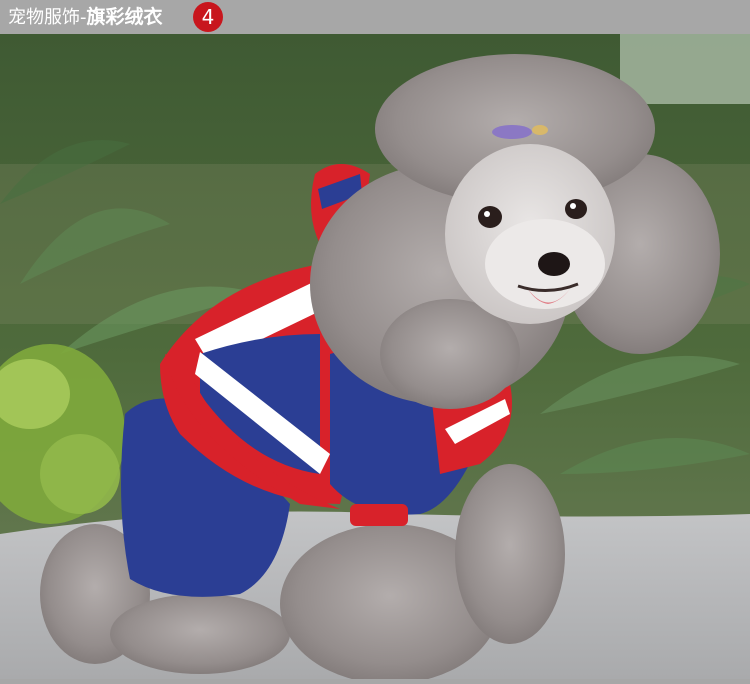 This screenshot has height=684, width=750. What do you see at coordinates (375, 17) in the screenshot?
I see `header-bar: 宠物服饰-旗彩绒衣 4` at bounding box center [375, 17].